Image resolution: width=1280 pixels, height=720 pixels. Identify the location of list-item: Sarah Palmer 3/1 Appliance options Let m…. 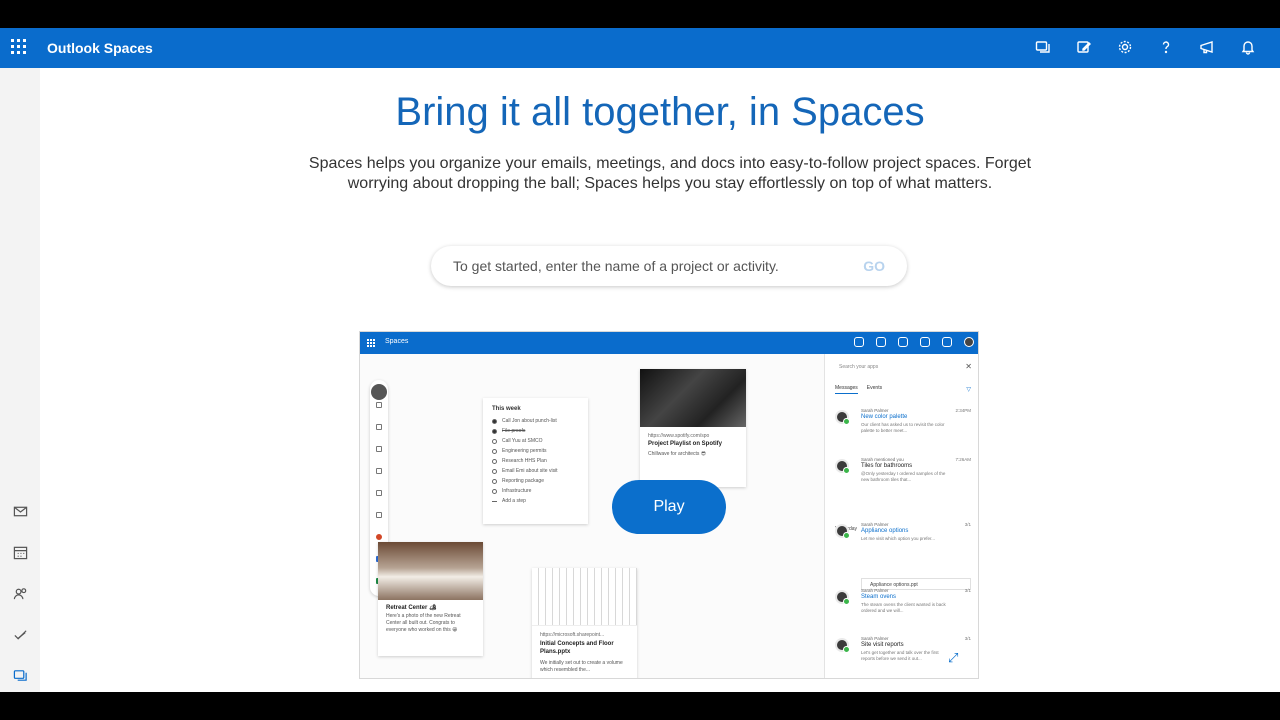
(904, 542).